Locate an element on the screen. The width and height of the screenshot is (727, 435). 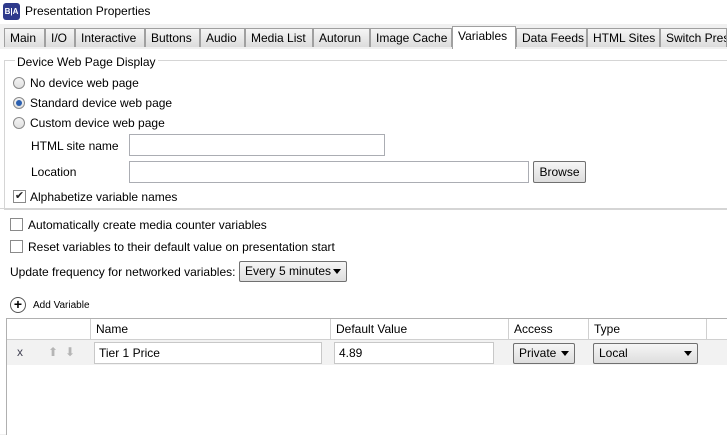
column-header-spacer is located at coordinates (717, 329).